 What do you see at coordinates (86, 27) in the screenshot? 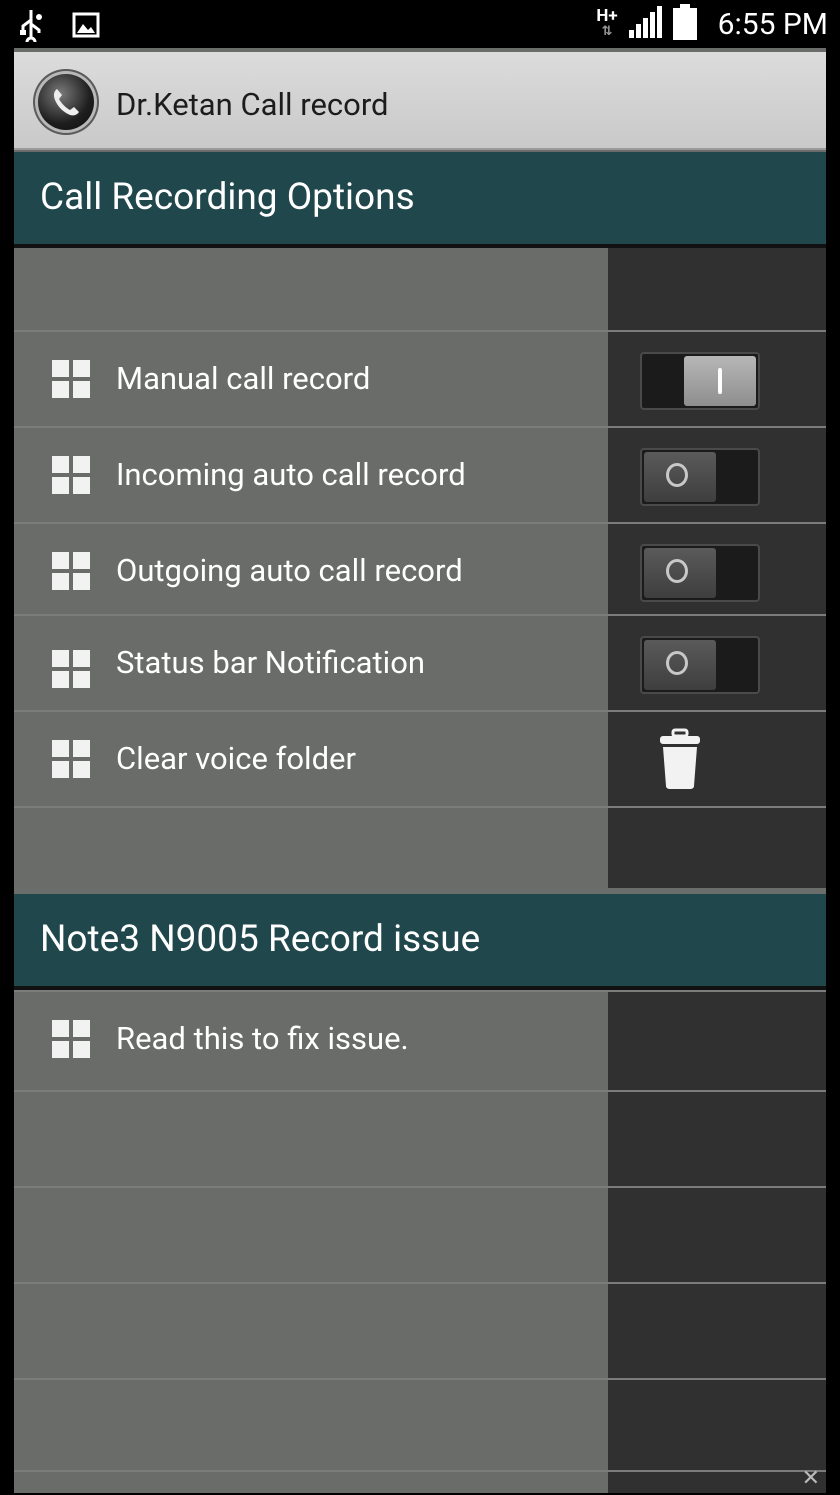
I see `image-icon` at bounding box center [86, 27].